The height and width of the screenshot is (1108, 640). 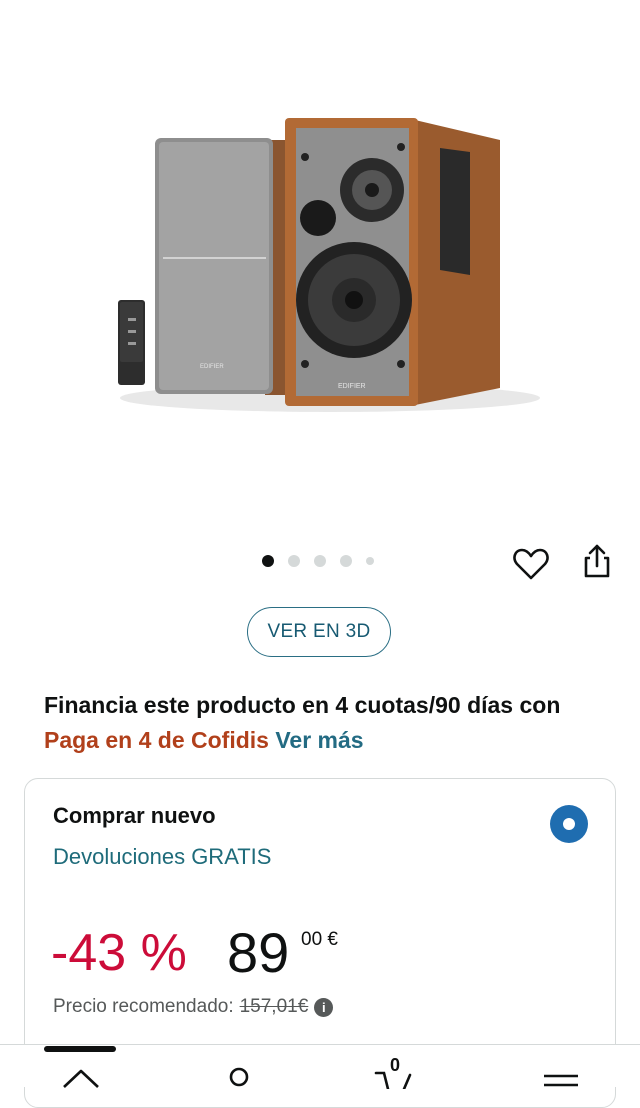 I want to click on financing-more-link: Ver más, so click(x=319, y=740).